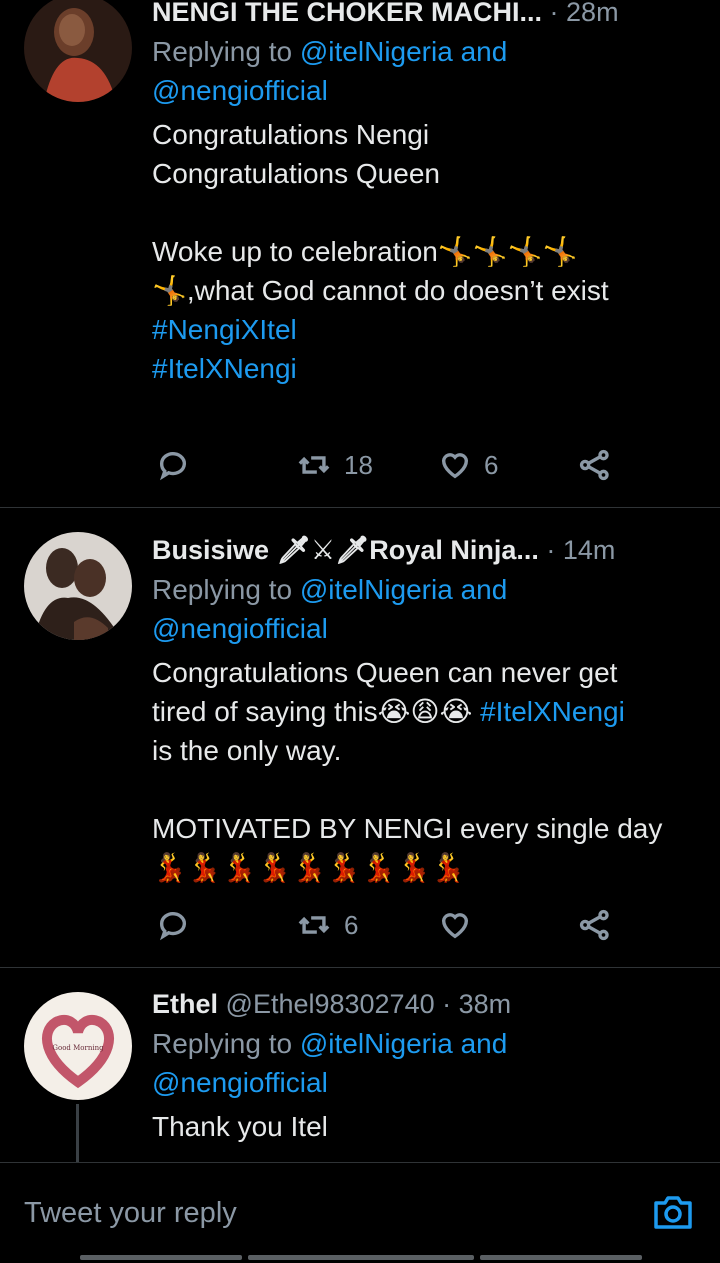 This screenshot has width=720, height=1263. I want to click on like-button, so click(461, 925).